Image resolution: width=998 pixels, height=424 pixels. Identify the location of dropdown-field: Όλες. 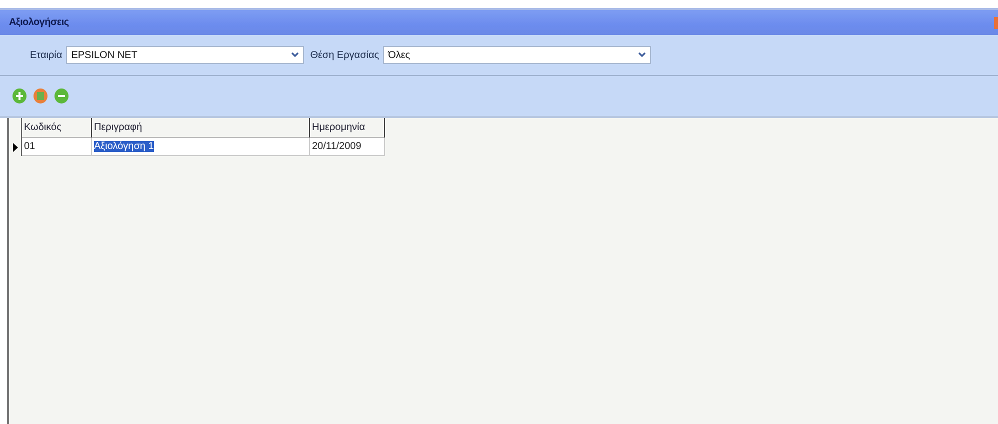
(517, 55).